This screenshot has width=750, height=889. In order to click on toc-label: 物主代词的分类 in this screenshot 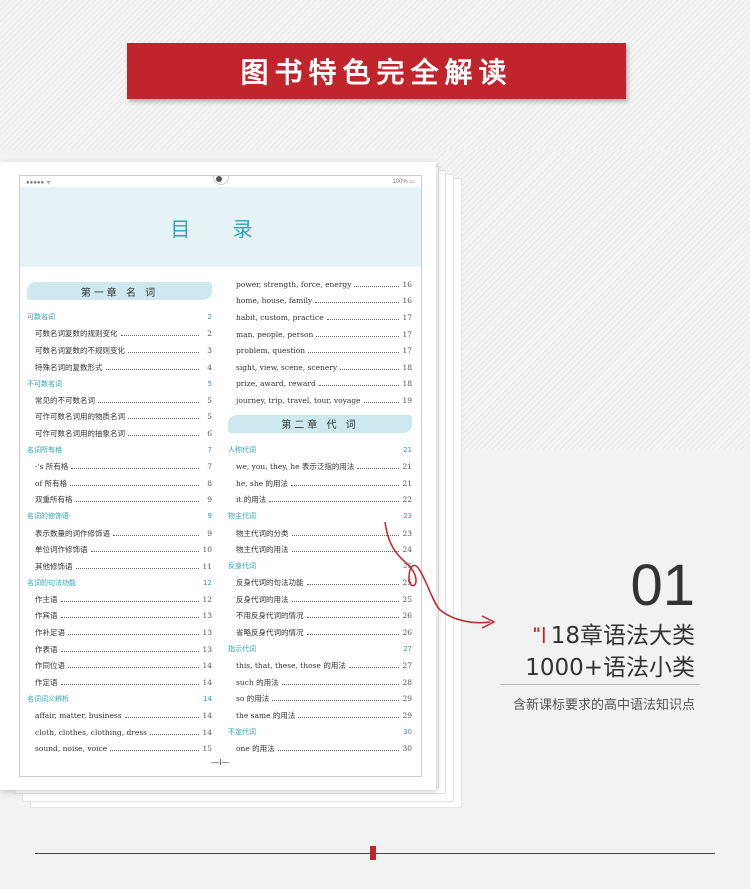, I will do `click(262, 533)`.